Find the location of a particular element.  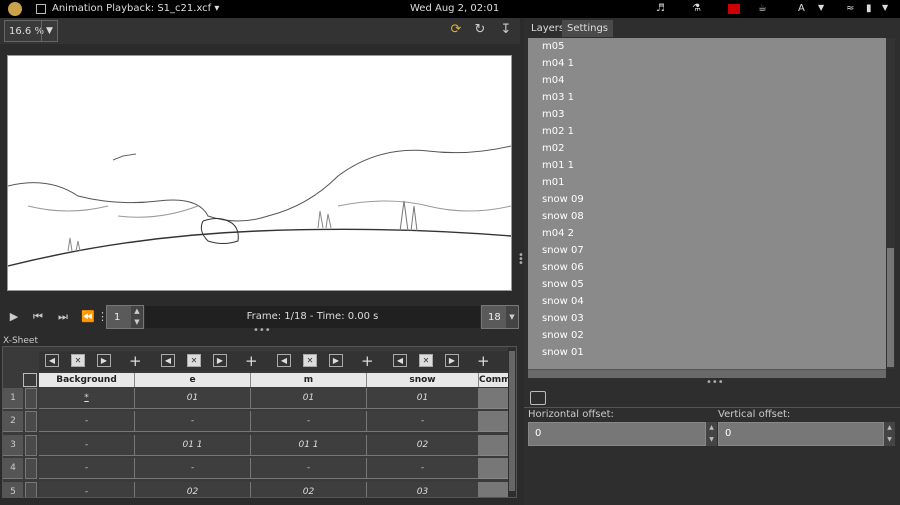

list-item: m05 is located at coordinates (707, 46).